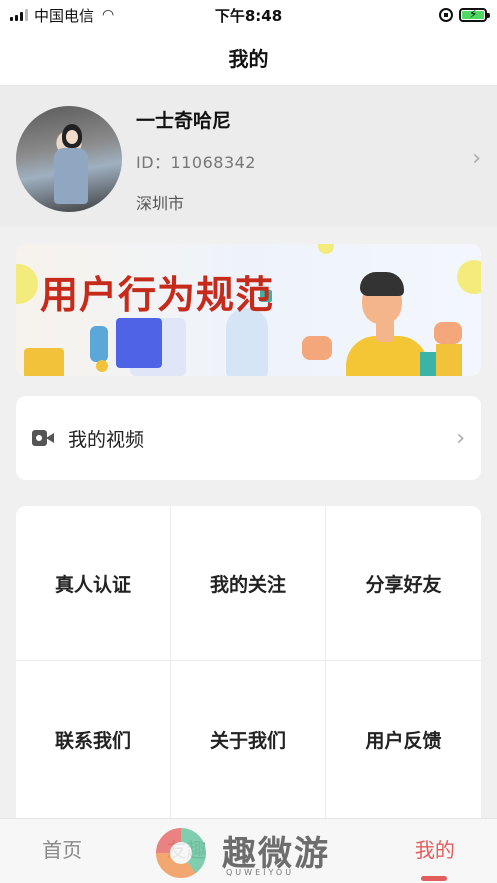  What do you see at coordinates (474, 14) in the screenshot?
I see `battery-icon: ⚡` at bounding box center [474, 14].